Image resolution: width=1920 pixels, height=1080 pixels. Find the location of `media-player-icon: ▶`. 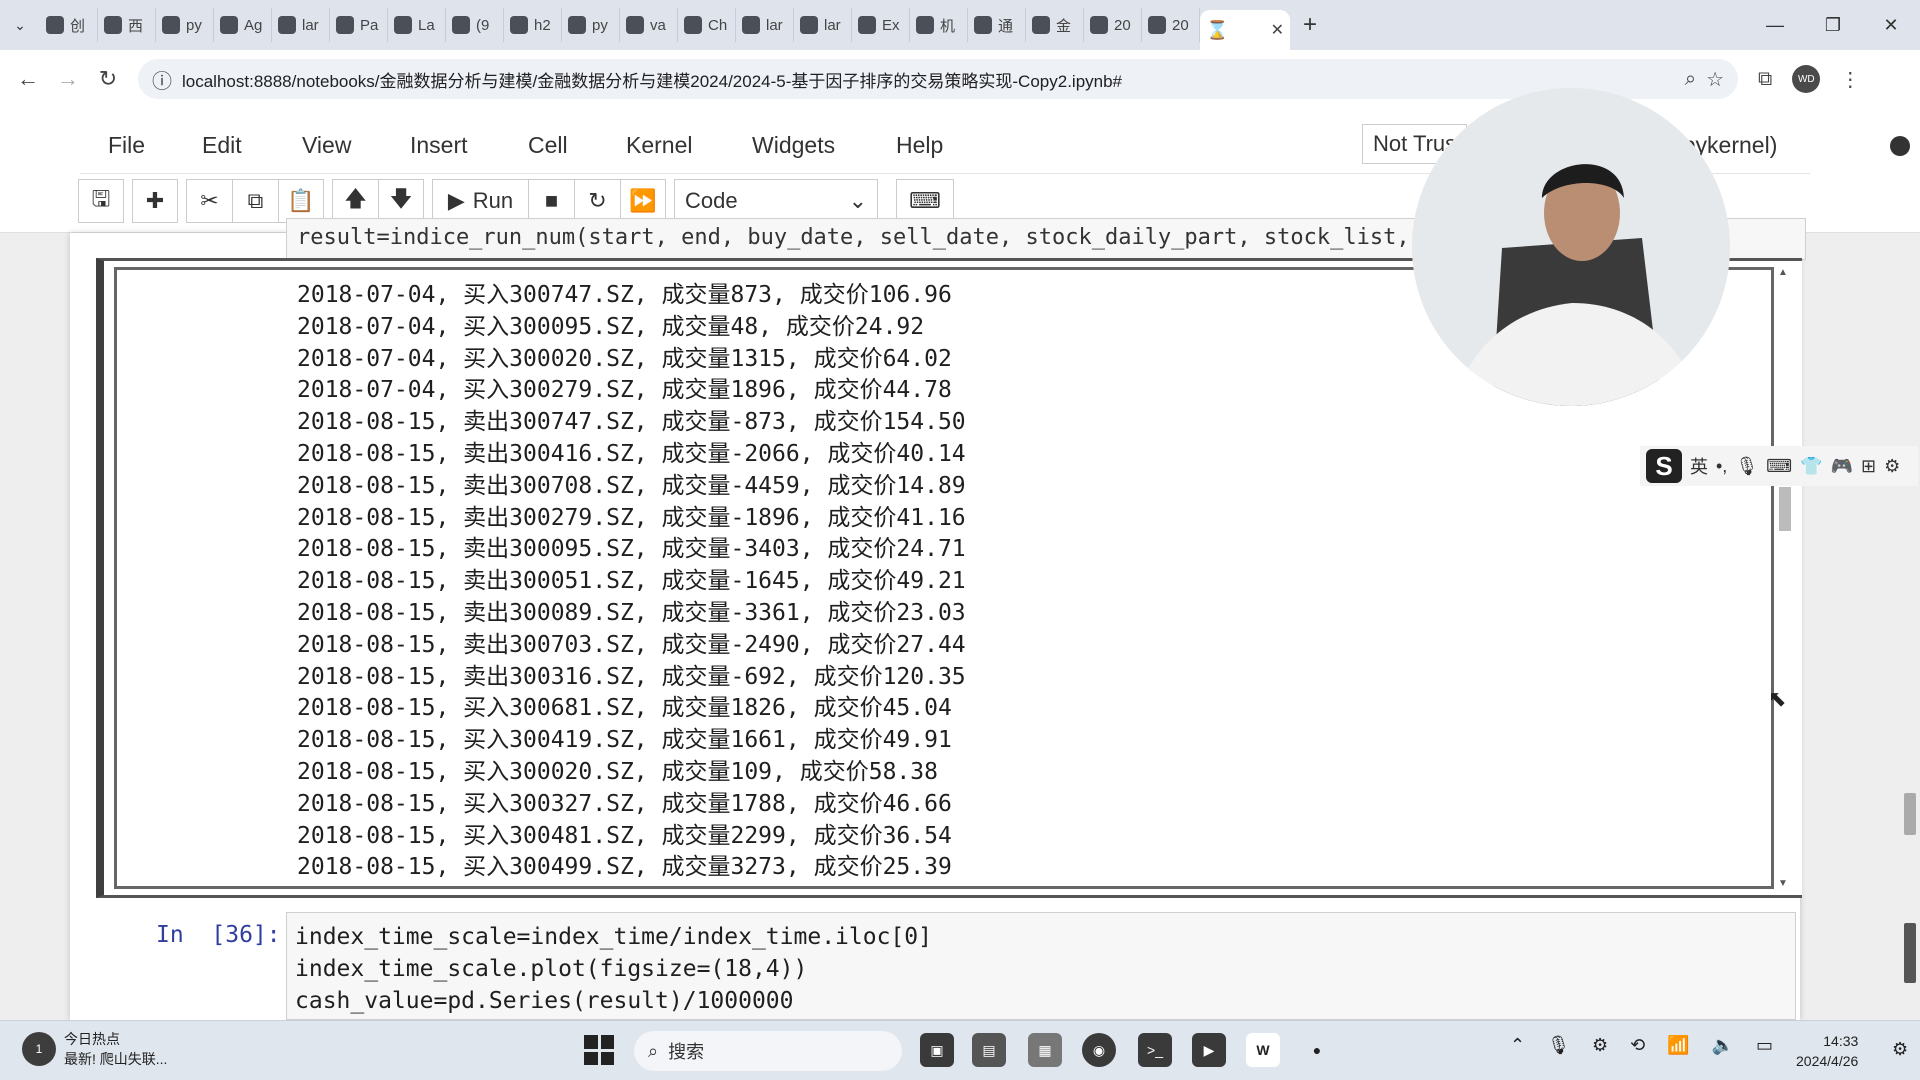

media-player-icon: ▶ is located at coordinates (1209, 1050).